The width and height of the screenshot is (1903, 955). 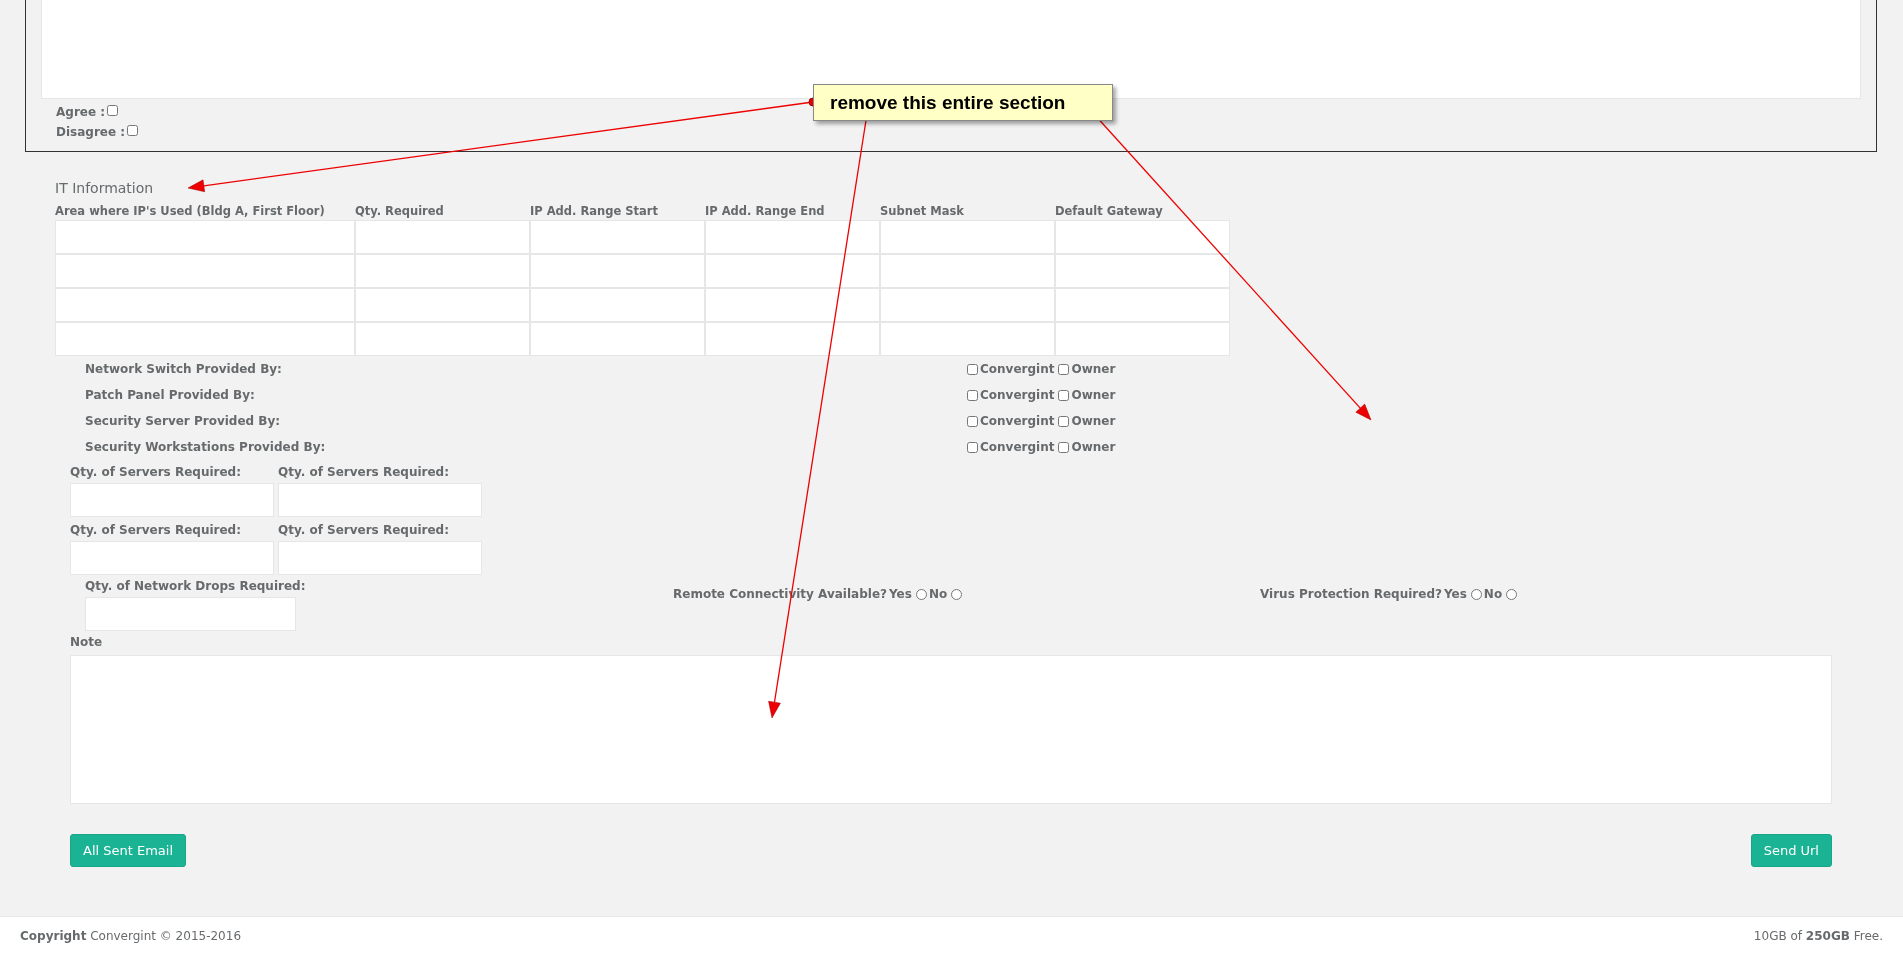 What do you see at coordinates (91, 132) in the screenshot?
I see `checkbox-label: Disagree :` at bounding box center [91, 132].